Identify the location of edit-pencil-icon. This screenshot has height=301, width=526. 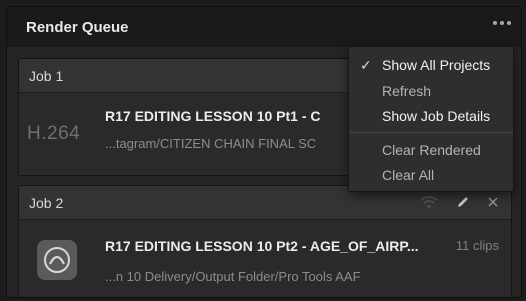
(463, 203).